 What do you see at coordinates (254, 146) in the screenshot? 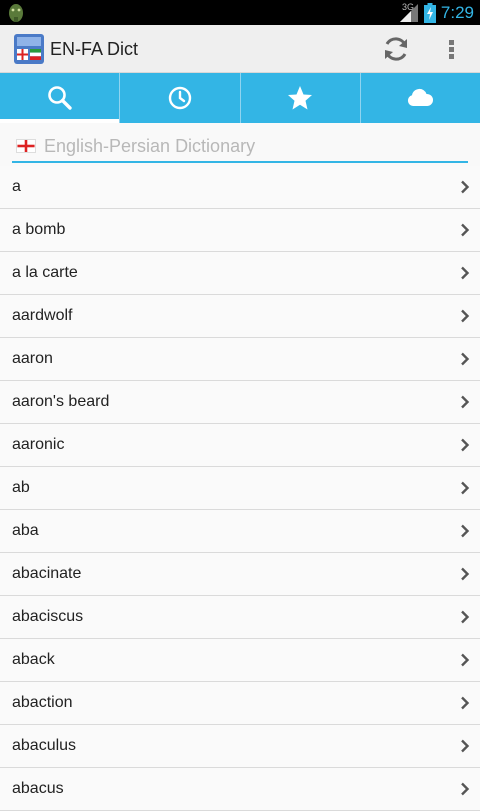
I see `search-input` at bounding box center [254, 146].